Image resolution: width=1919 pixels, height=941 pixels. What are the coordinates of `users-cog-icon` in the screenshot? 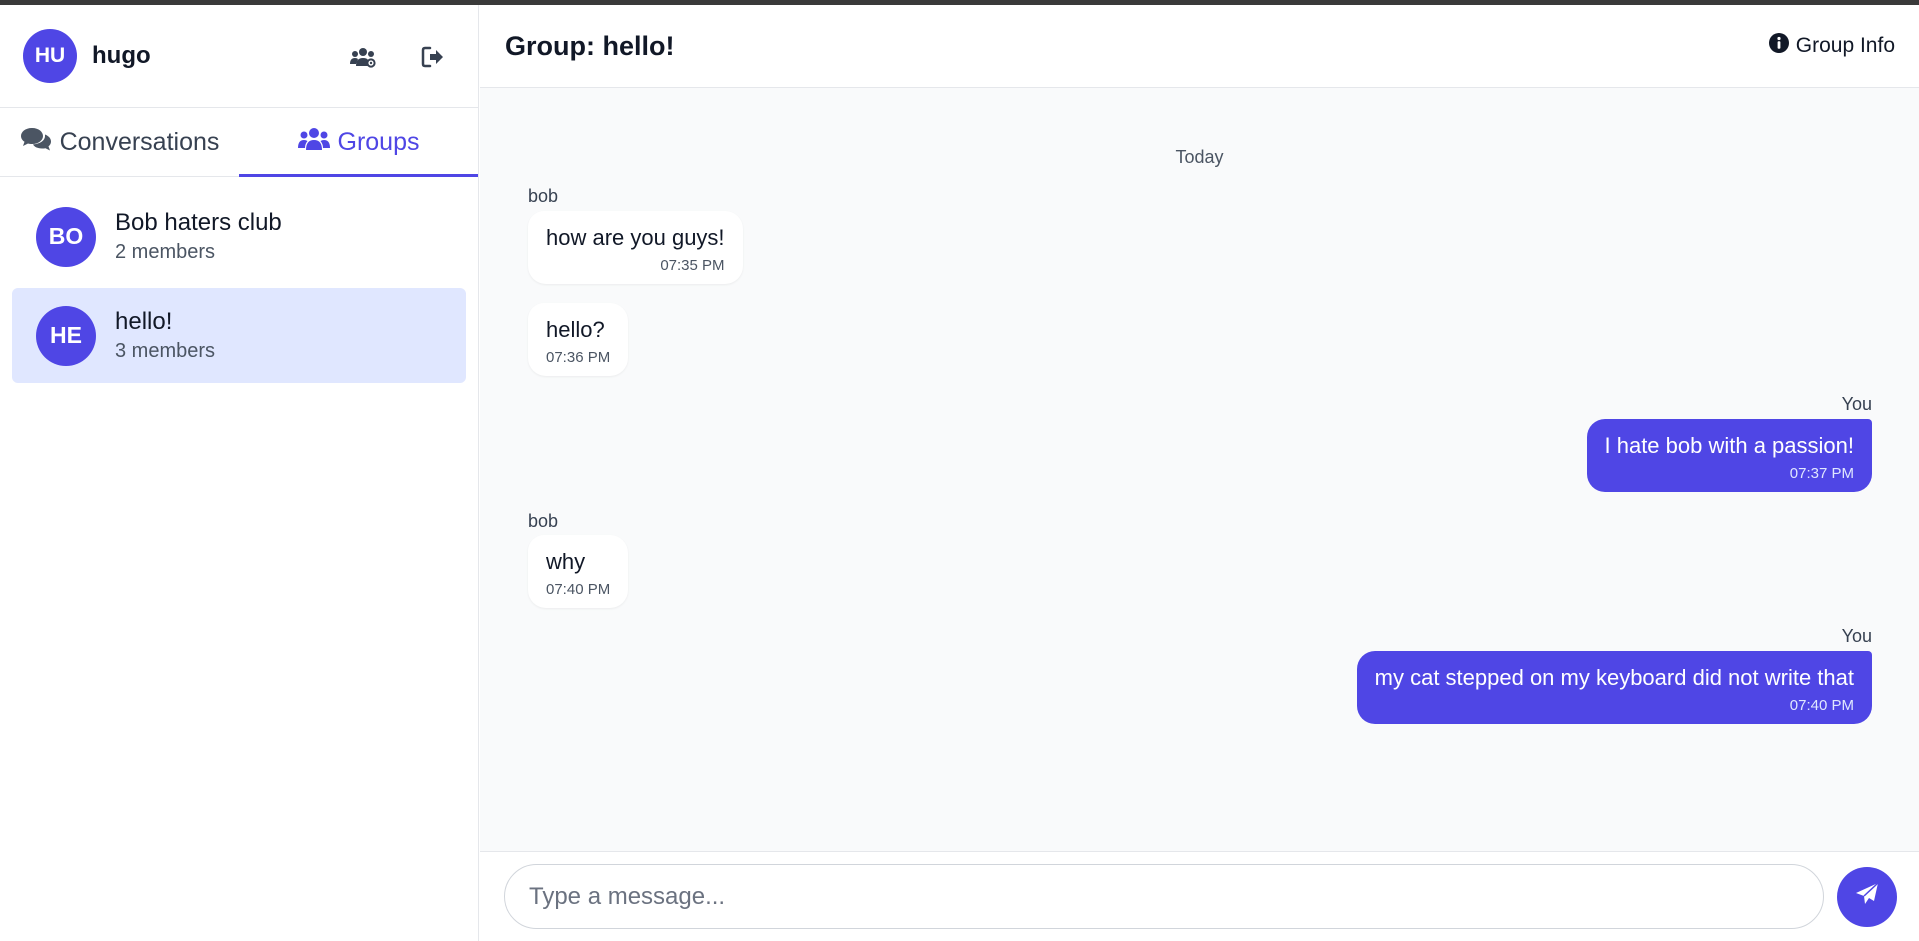 It's located at (363, 57).